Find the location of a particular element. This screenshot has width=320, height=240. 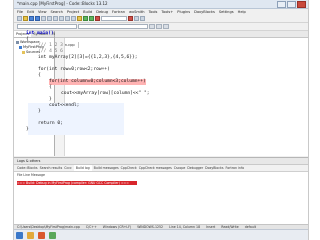

tab-cppcheck-messages: CppCheck messages is located at coordinates (155, 168).